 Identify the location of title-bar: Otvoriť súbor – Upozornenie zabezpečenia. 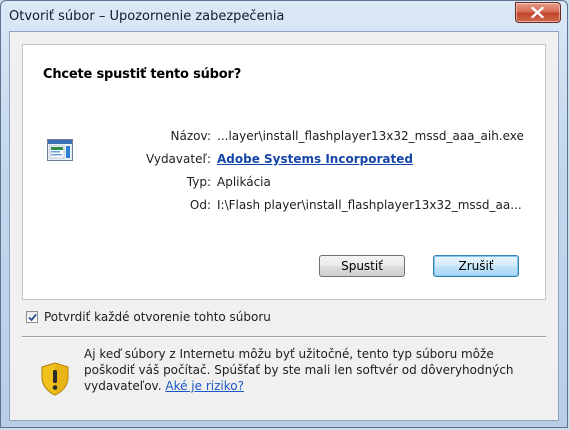
(284, 17).